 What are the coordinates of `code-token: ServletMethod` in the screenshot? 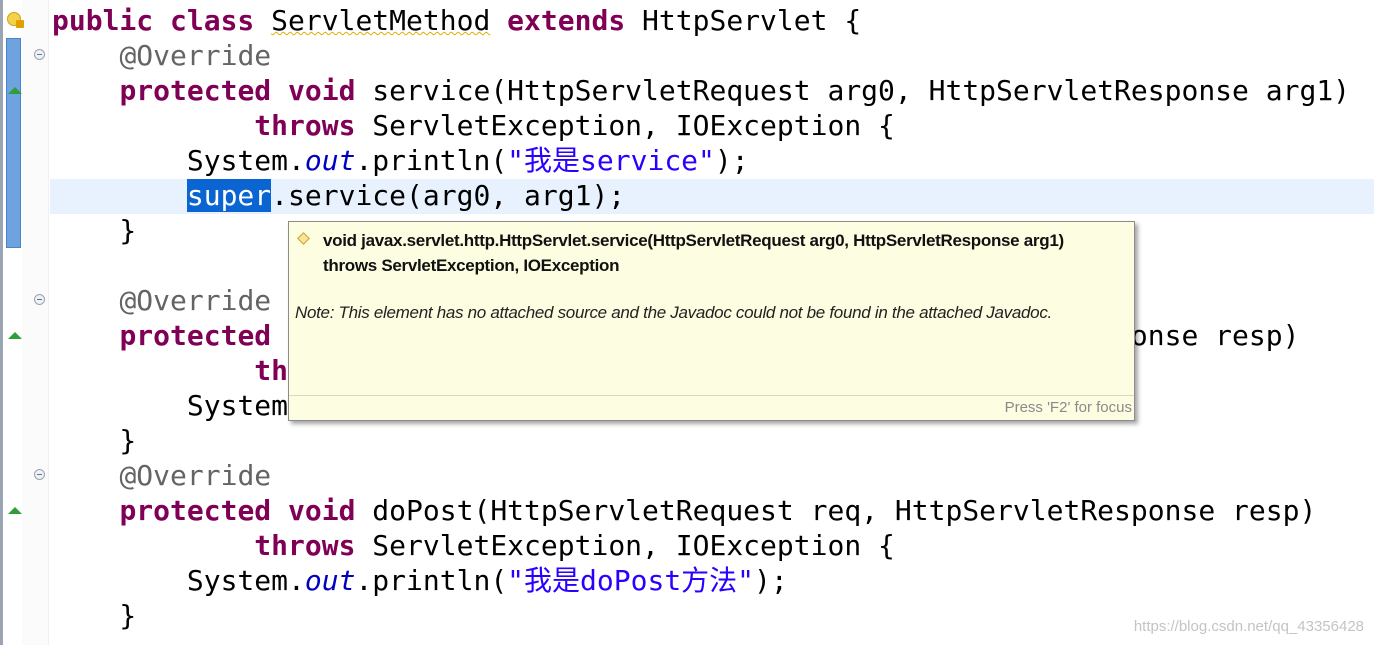 It's located at (381, 20).